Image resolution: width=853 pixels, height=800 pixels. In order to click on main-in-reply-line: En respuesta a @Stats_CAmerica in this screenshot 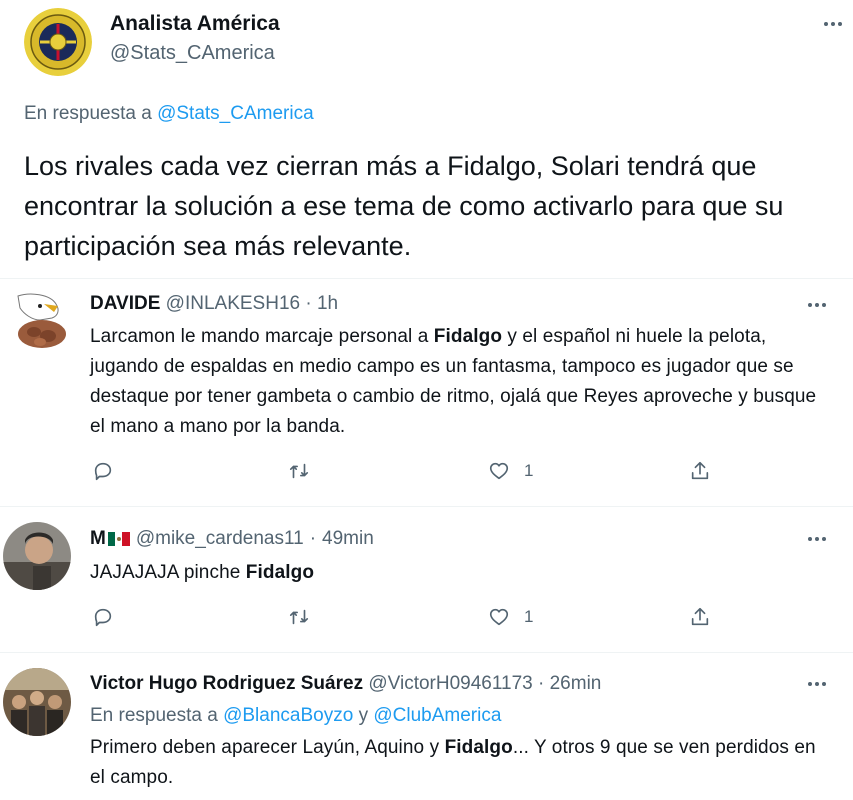, I will do `click(169, 114)`.